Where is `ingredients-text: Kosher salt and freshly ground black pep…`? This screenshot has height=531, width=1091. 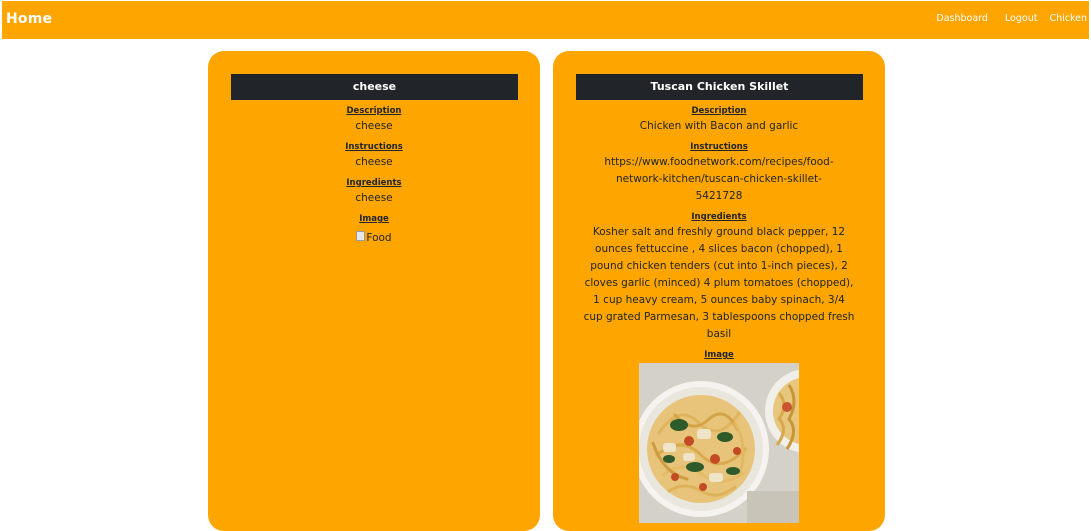
ingredients-text: Kosher salt and freshly ground black pep… is located at coordinates (719, 283).